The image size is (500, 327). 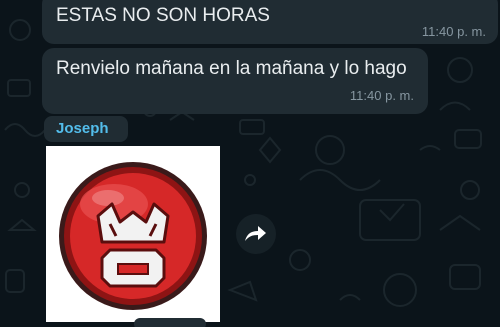 I want to click on forward-button, so click(x=256, y=234).